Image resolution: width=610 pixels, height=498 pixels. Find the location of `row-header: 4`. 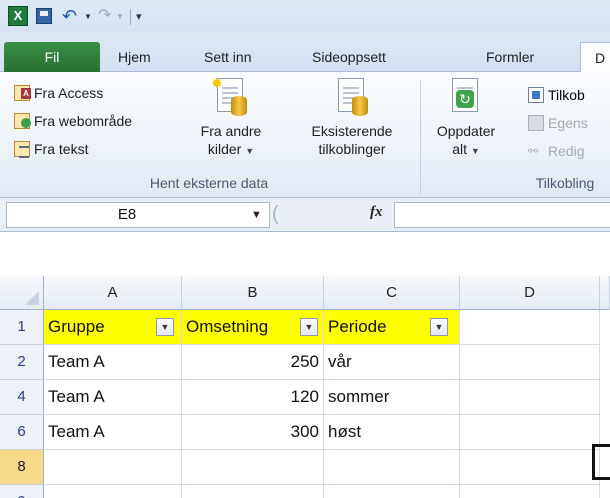

row-header: 4 is located at coordinates (22, 397).